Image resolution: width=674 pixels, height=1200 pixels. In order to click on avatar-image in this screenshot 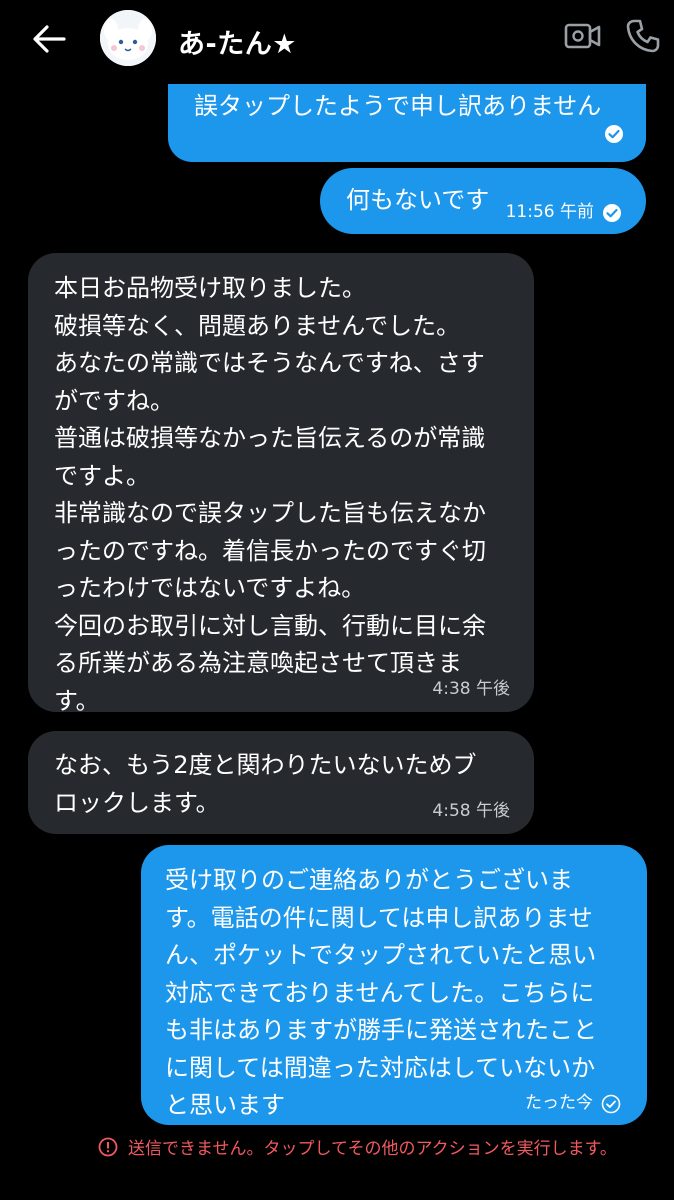, I will do `click(128, 38)`.